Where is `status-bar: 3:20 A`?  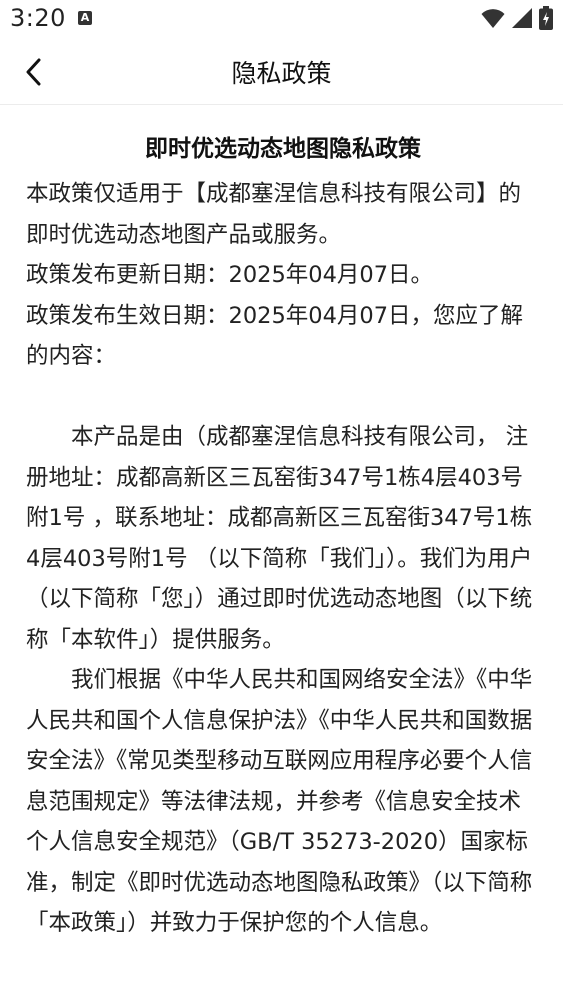
status-bar: 3:20 A is located at coordinates (281, 20).